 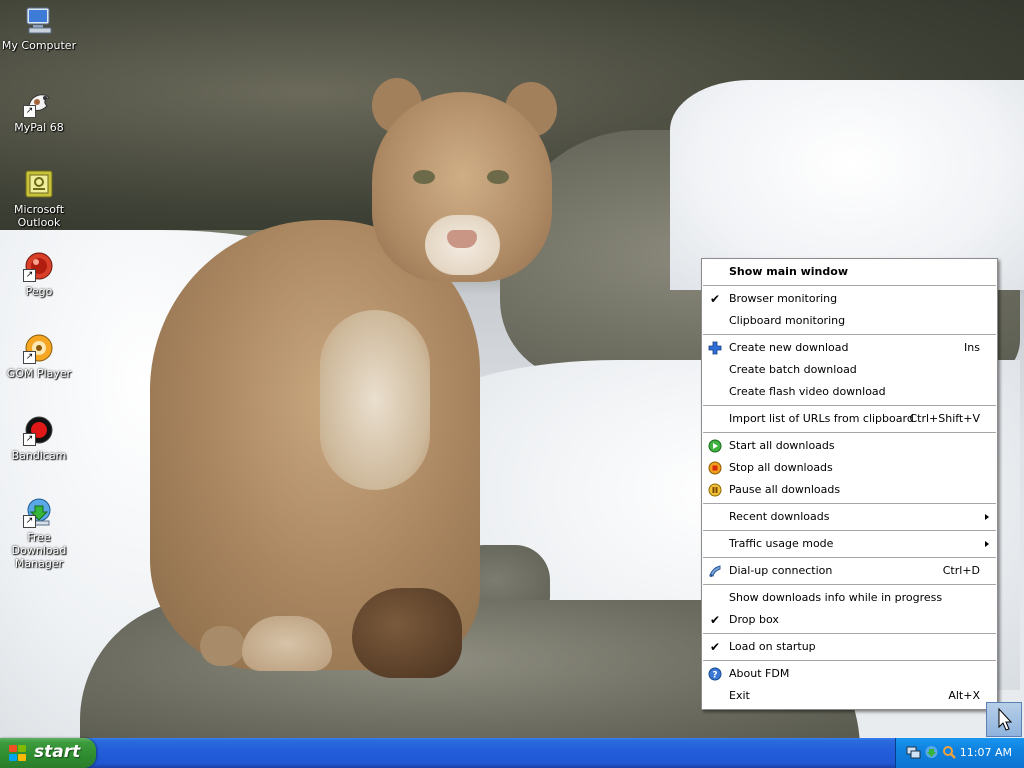 I want to click on desktop-icon-free-download-manager: ↗ Free Download Manager, so click(x=39, y=533).